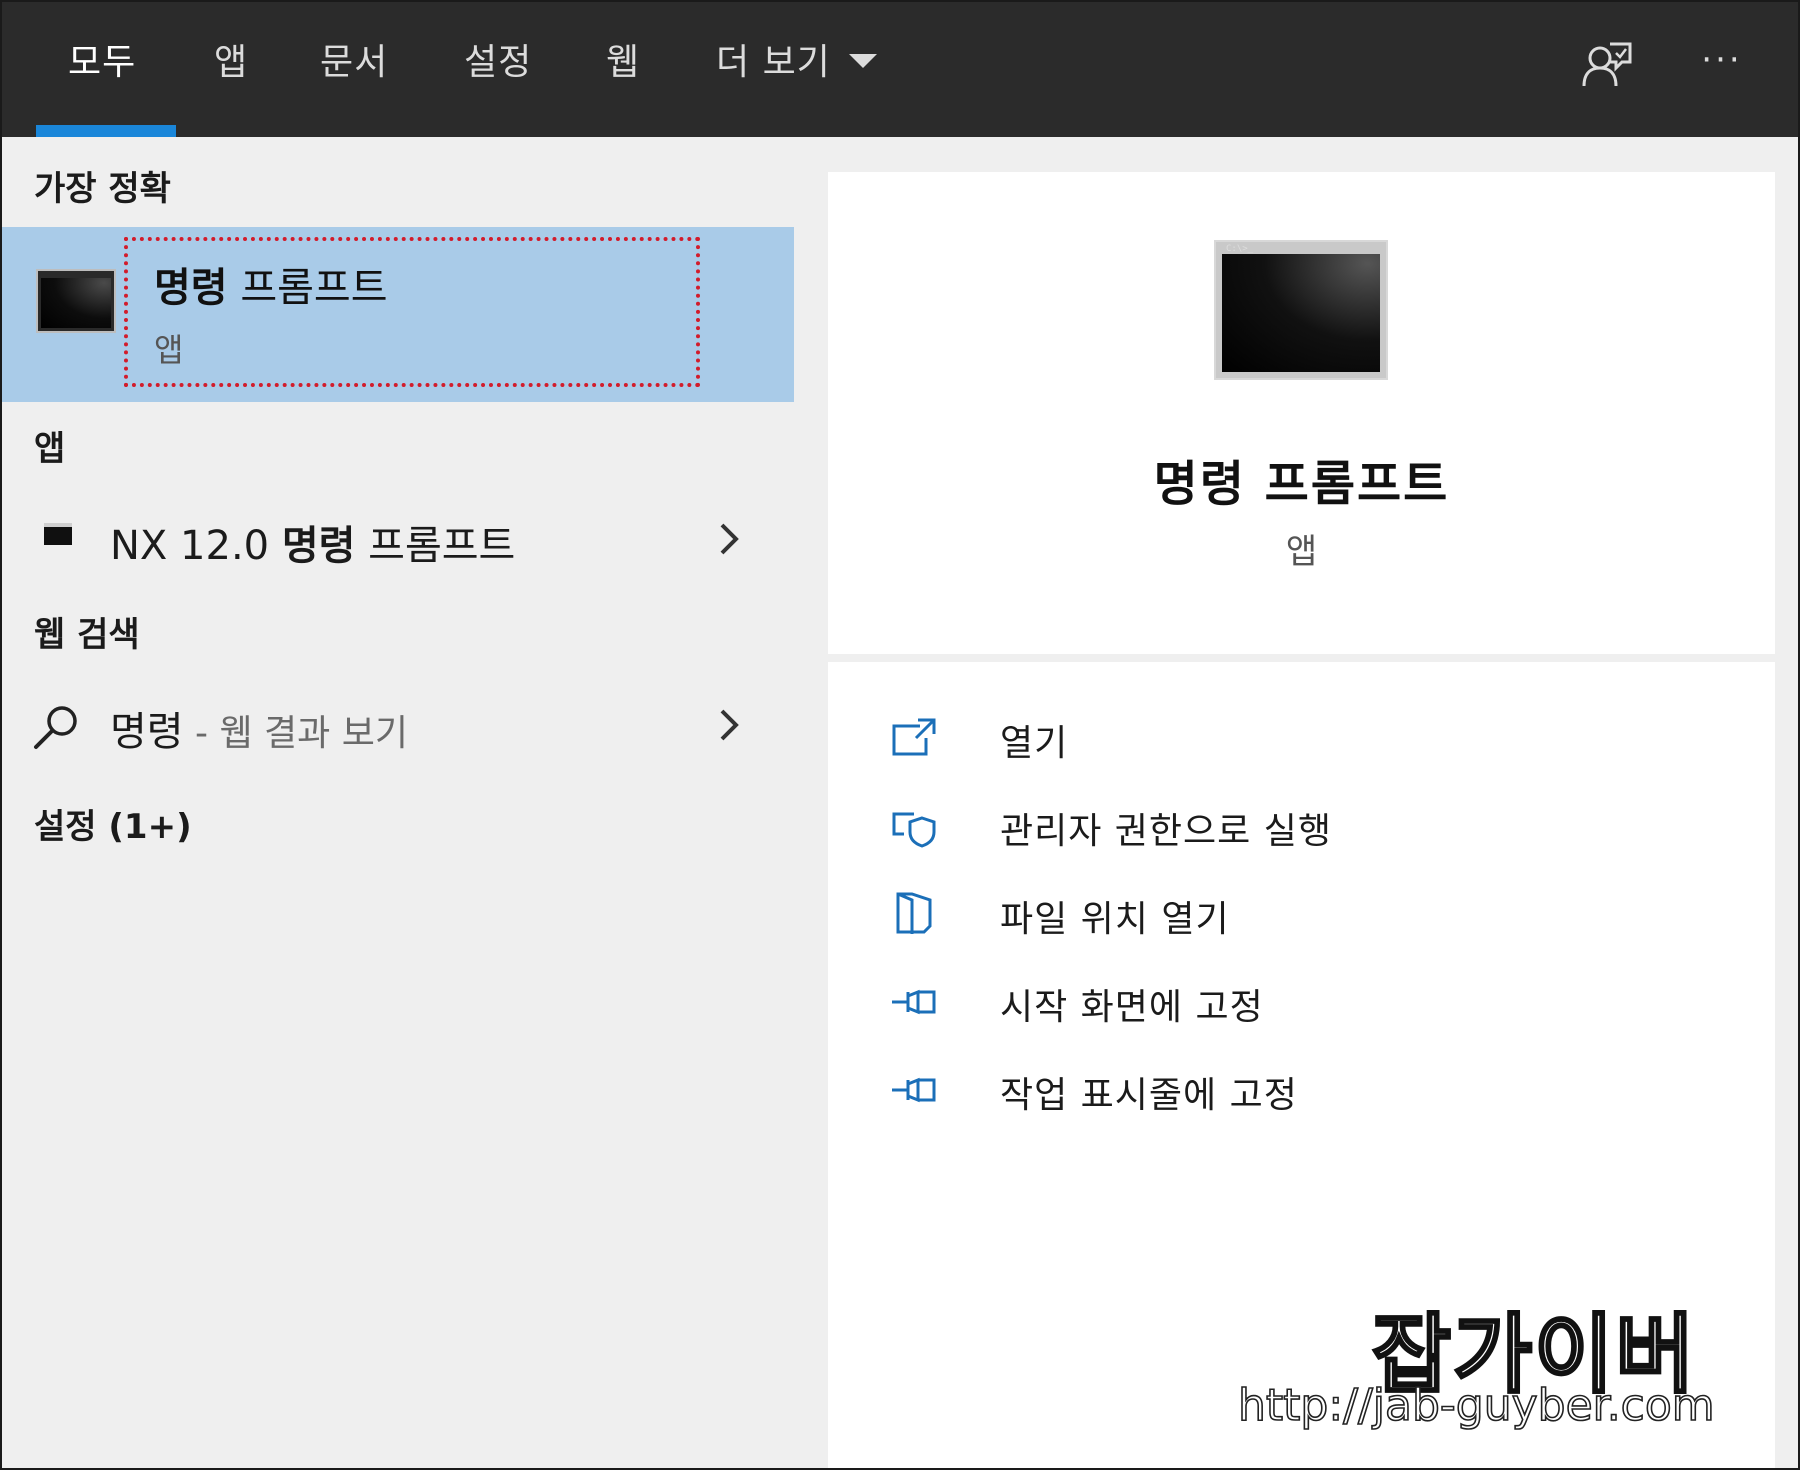 This screenshot has height=1470, width=1800. What do you see at coordinates (623, 63) in the screenshot?
I see `tab-web: 웹` at bounding box center [623, 63].